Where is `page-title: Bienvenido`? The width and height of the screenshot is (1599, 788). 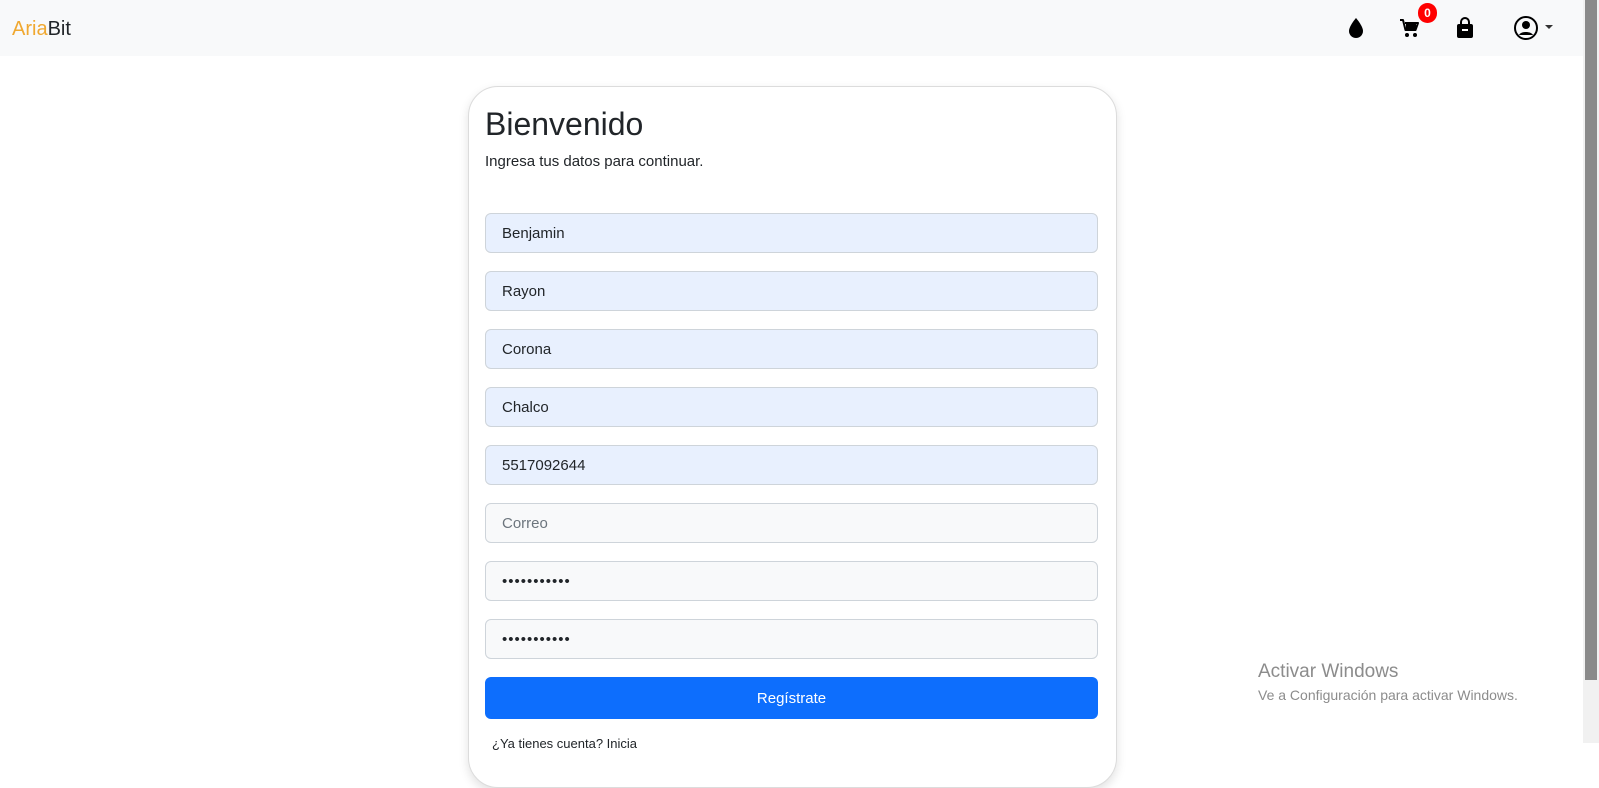
page-title: Bienvenido is located at coordinates (564, 124).